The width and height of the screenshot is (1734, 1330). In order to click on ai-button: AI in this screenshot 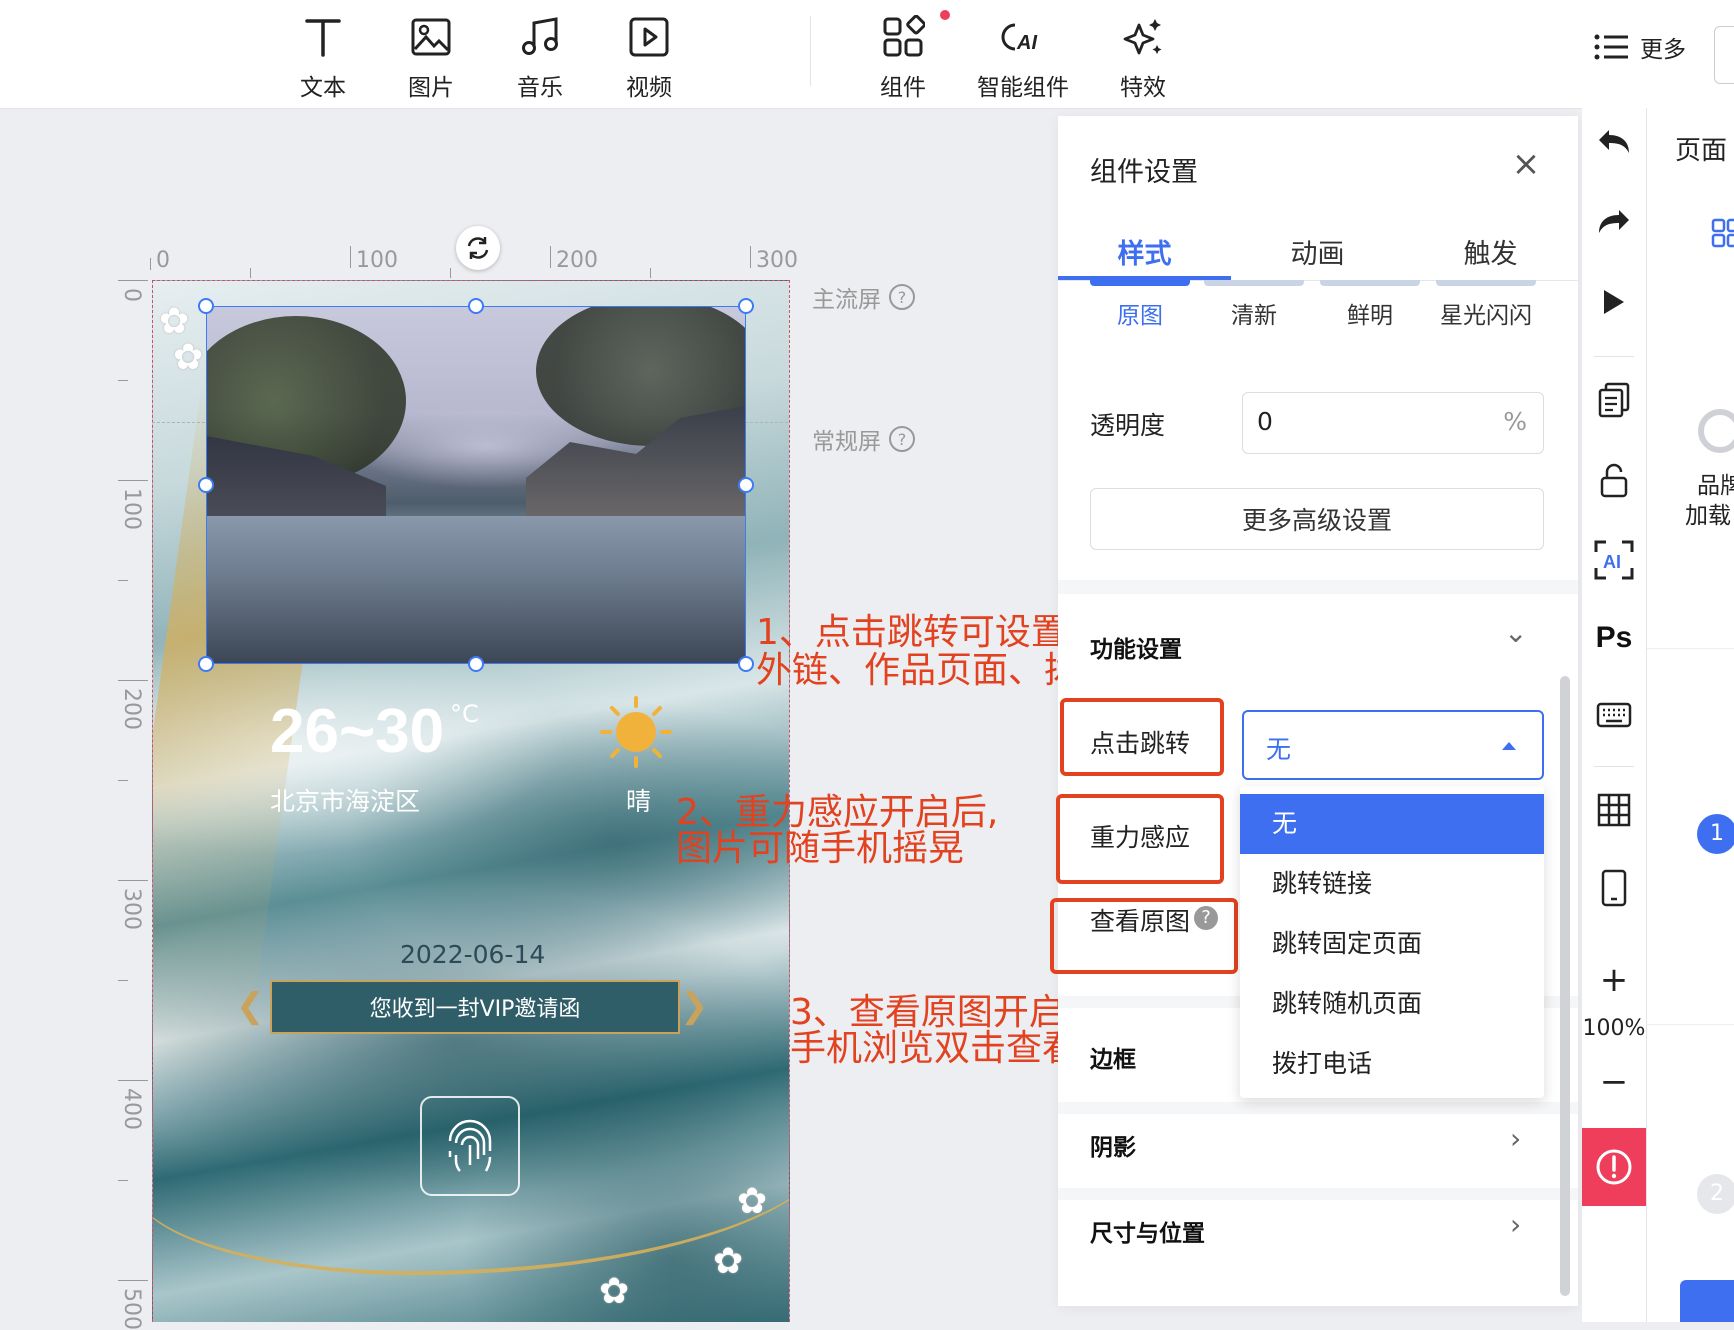, I will do `click(1614, 560)`.